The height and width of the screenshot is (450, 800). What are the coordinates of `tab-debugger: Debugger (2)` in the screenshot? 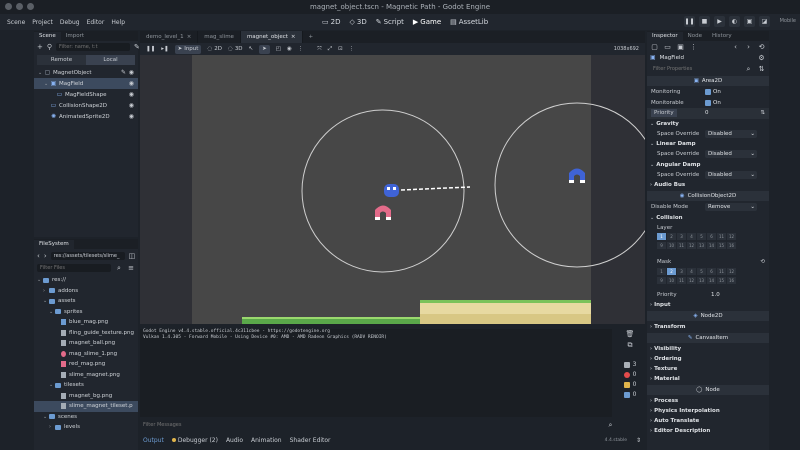 It's located at (194, 440).